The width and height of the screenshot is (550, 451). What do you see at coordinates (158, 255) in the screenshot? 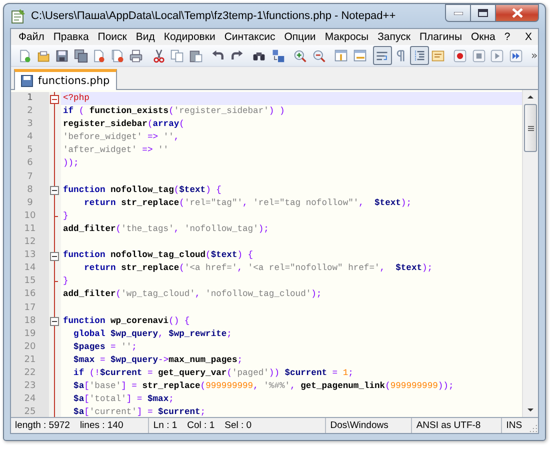
I see `code-line: function nofollow_tag_cloud($text) {` at bounding box center [158, 255].